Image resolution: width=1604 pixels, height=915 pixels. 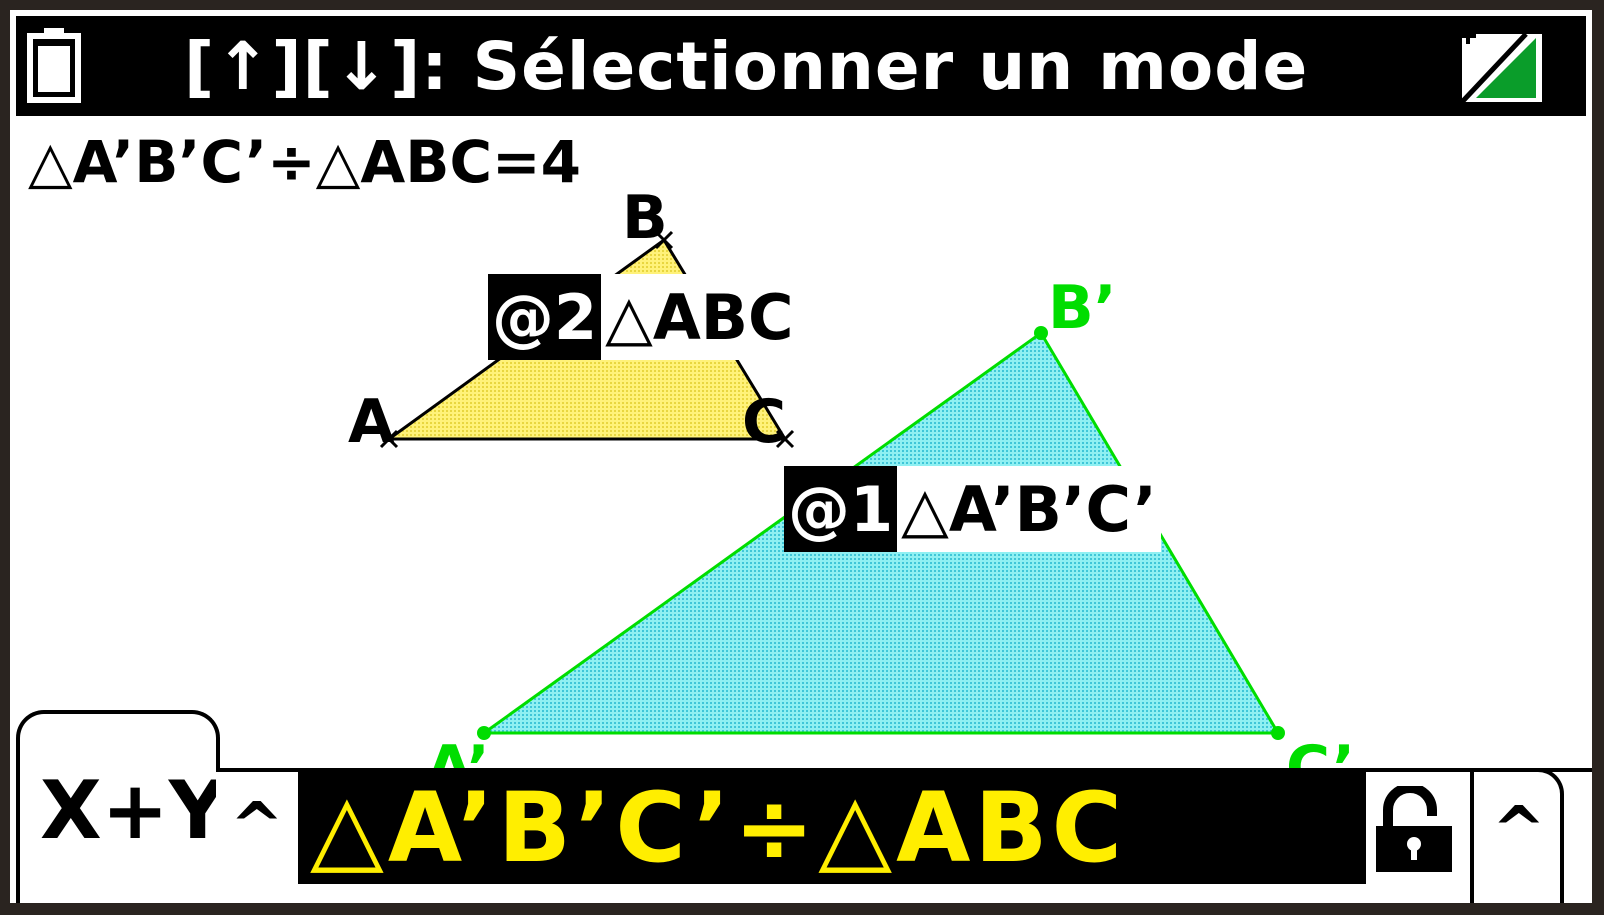 I want to click on caret-up-left-button: ^, so click(x=257, y=827).